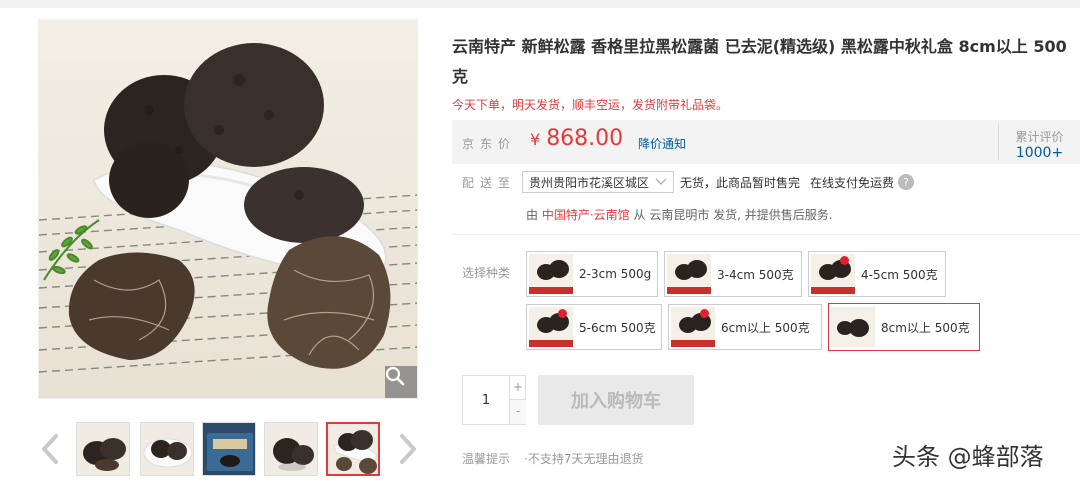 The image size is (1080, 482). I want to click on variant-label-text: 8cm以上 500克, so click(925, 327).